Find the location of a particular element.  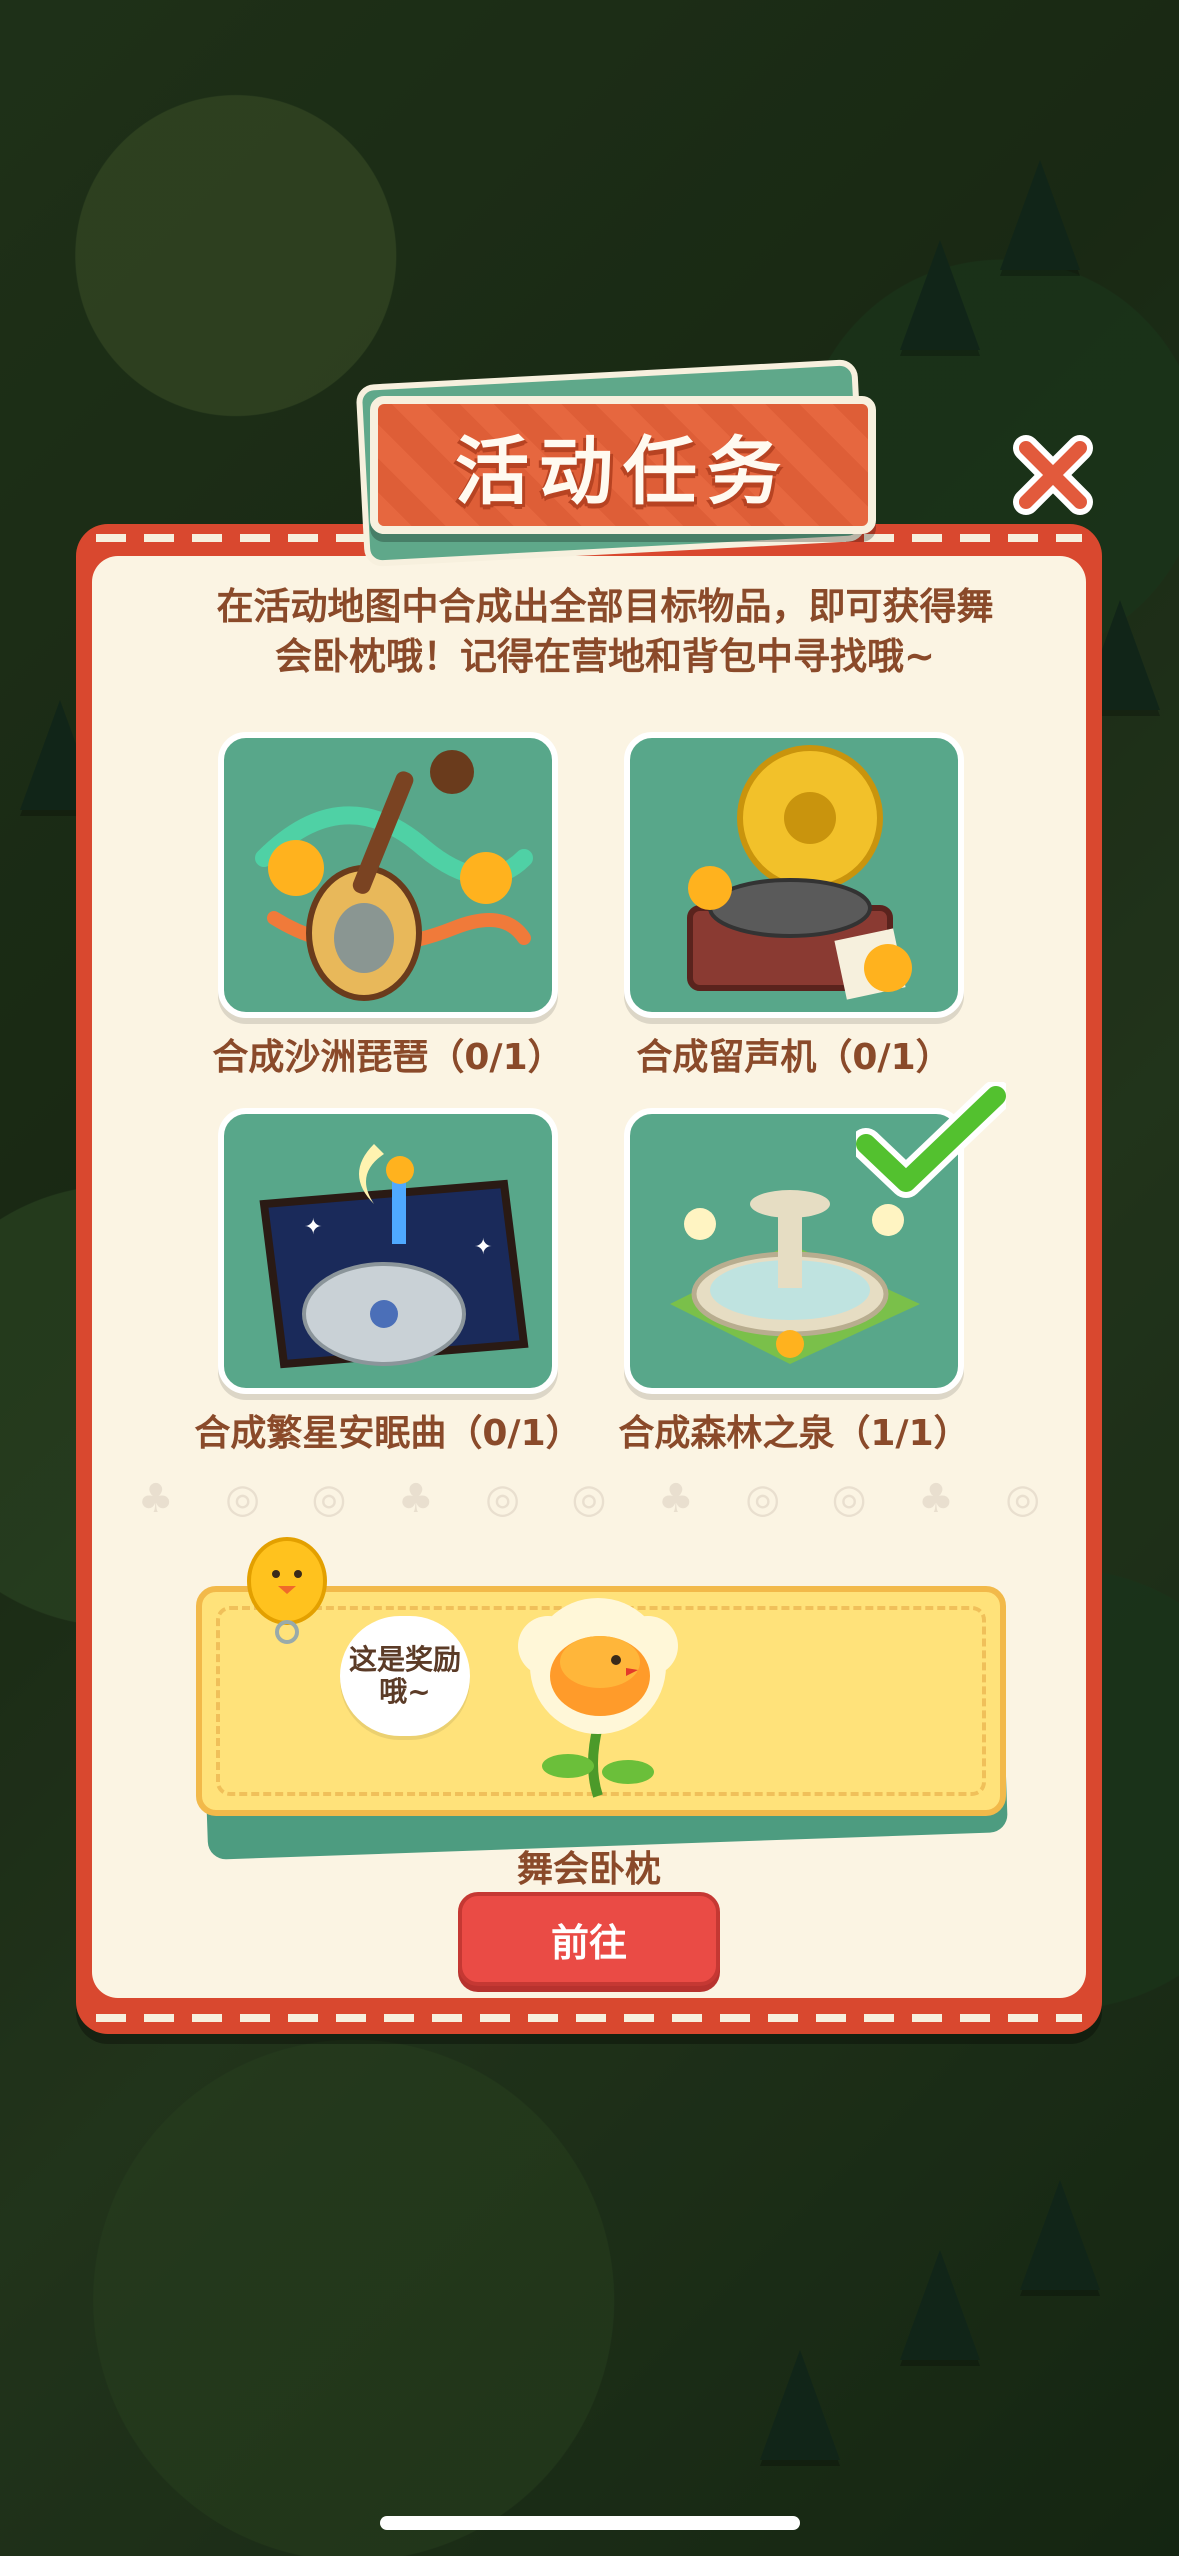

task-card: ✦ ✦ is located at coordinates (388, 1251).